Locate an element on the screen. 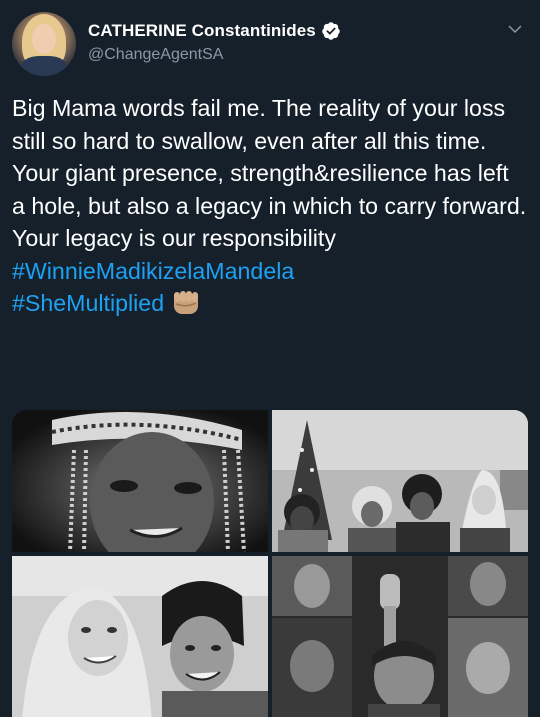 This screenshot has height=717, width=540. photo-portrait-beaded-headdress is located at coordinates (140, 481).